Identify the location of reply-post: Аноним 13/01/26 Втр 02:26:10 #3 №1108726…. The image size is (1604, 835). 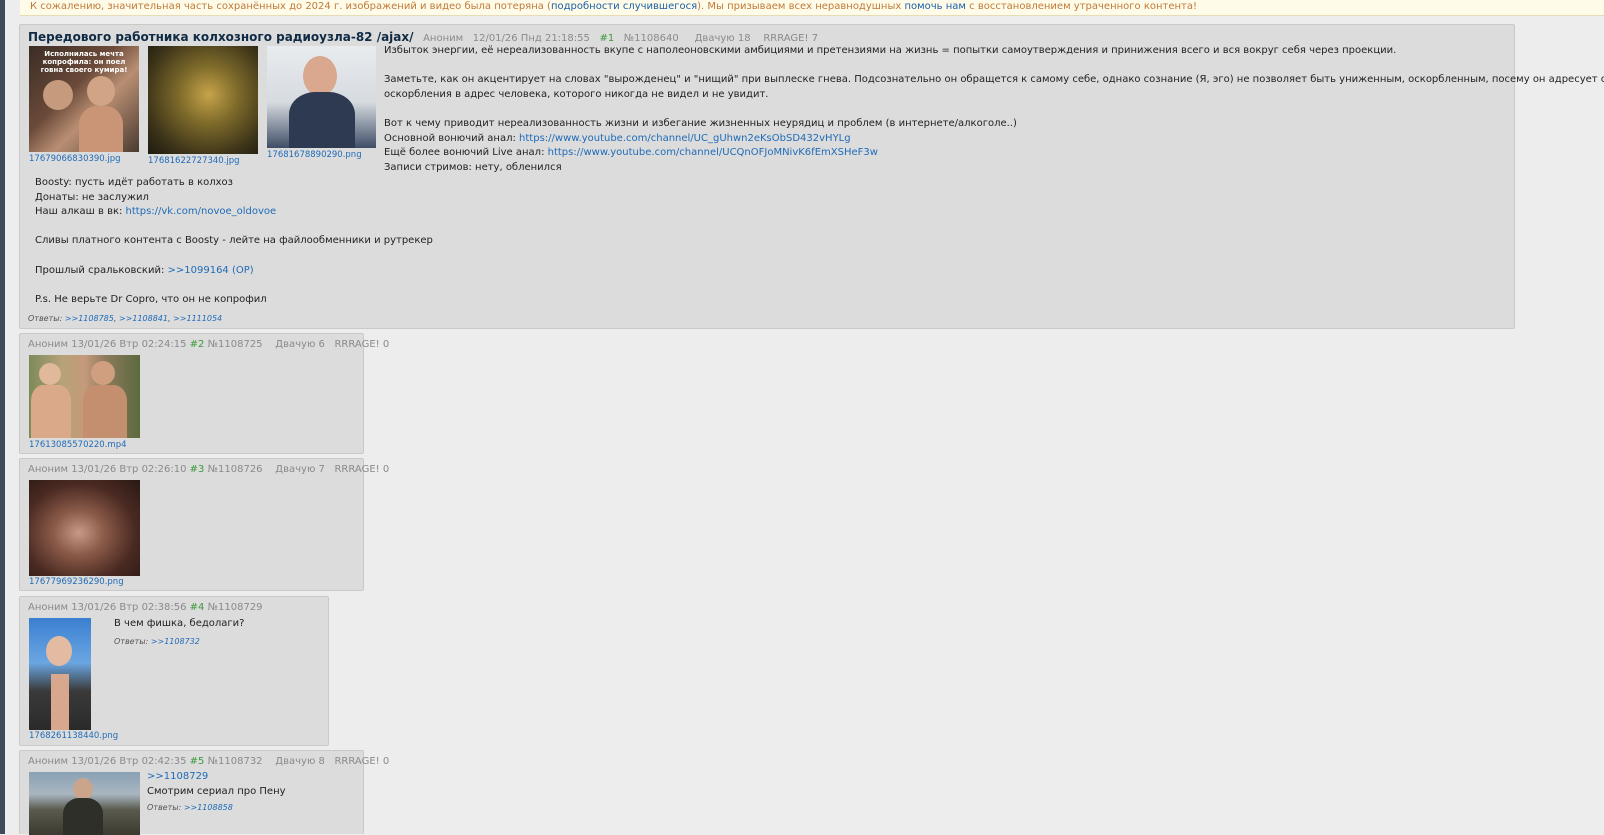
(204, 524).